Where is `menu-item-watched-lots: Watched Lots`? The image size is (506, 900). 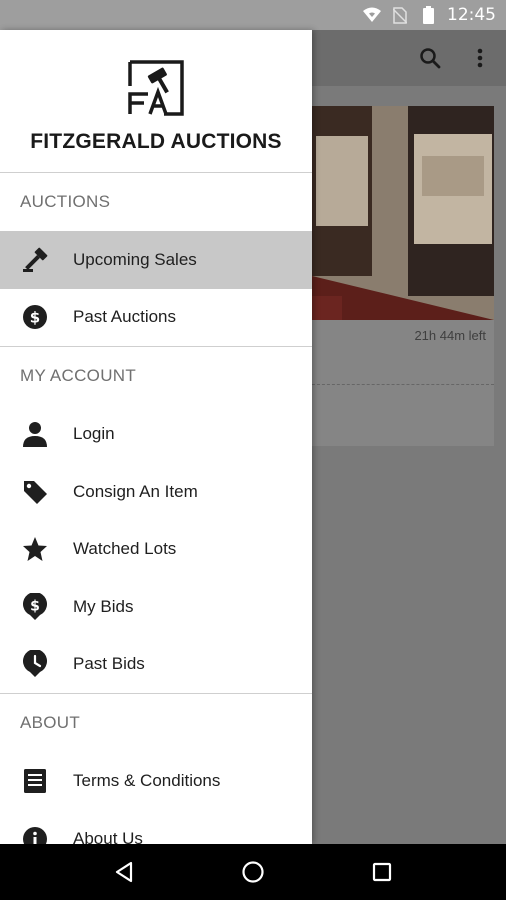 menu-item-watched-lots: Watched Lots is located at coordinates (156, 549).